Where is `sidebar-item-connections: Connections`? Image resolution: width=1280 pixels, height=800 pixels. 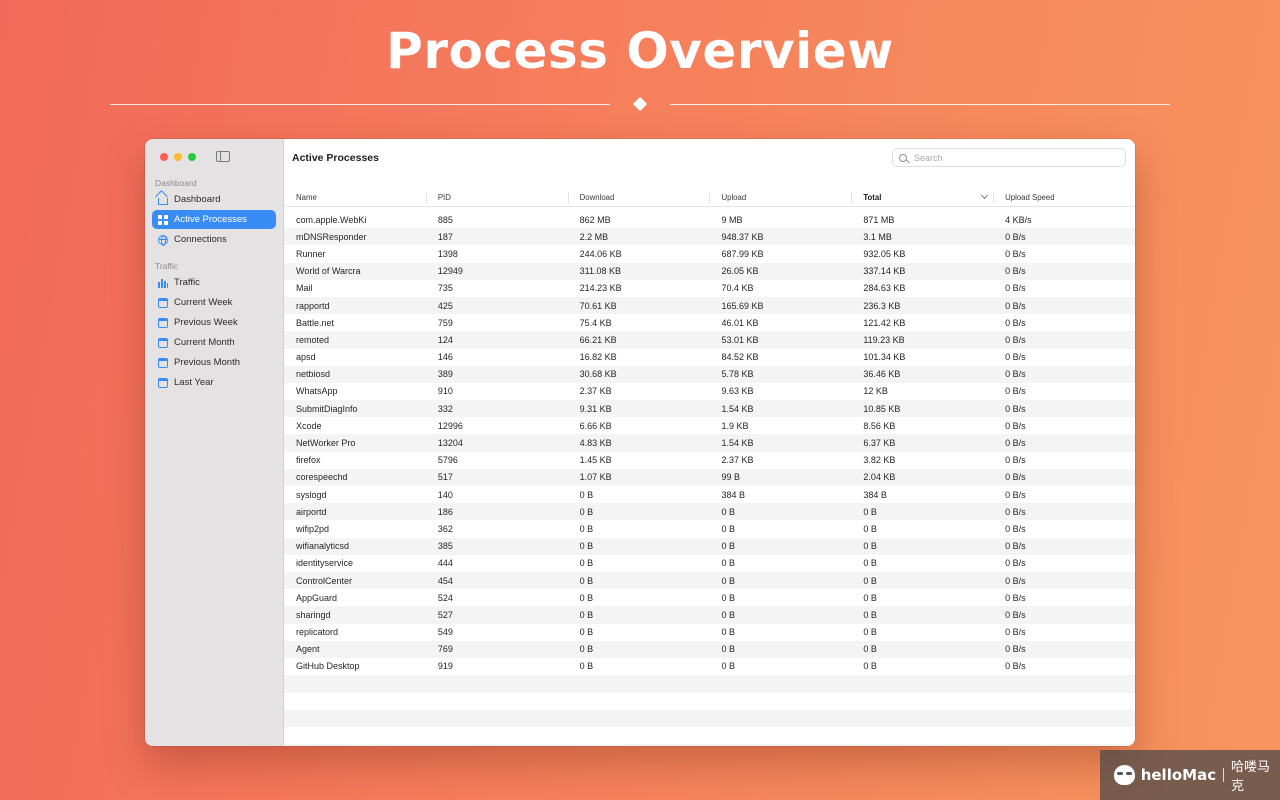
sidebar-item-connections: Connections is located at coordinates (214, 239).